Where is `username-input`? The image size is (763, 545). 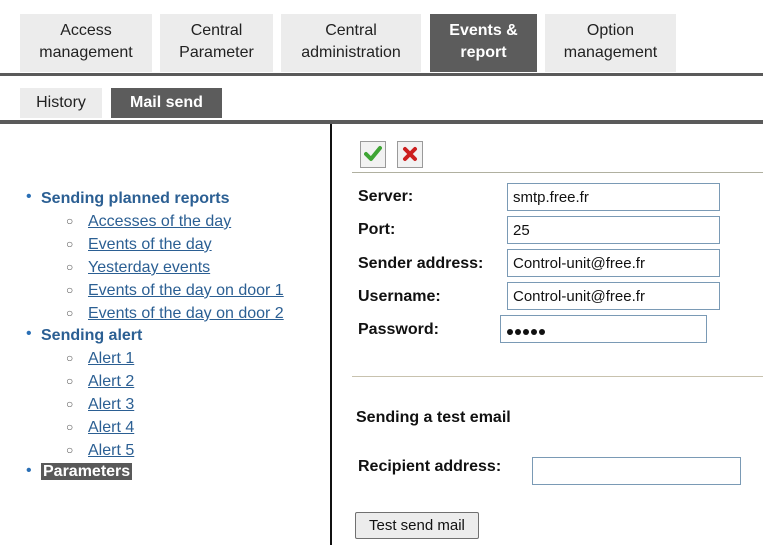 username-input is located at coordinates (613, 296).